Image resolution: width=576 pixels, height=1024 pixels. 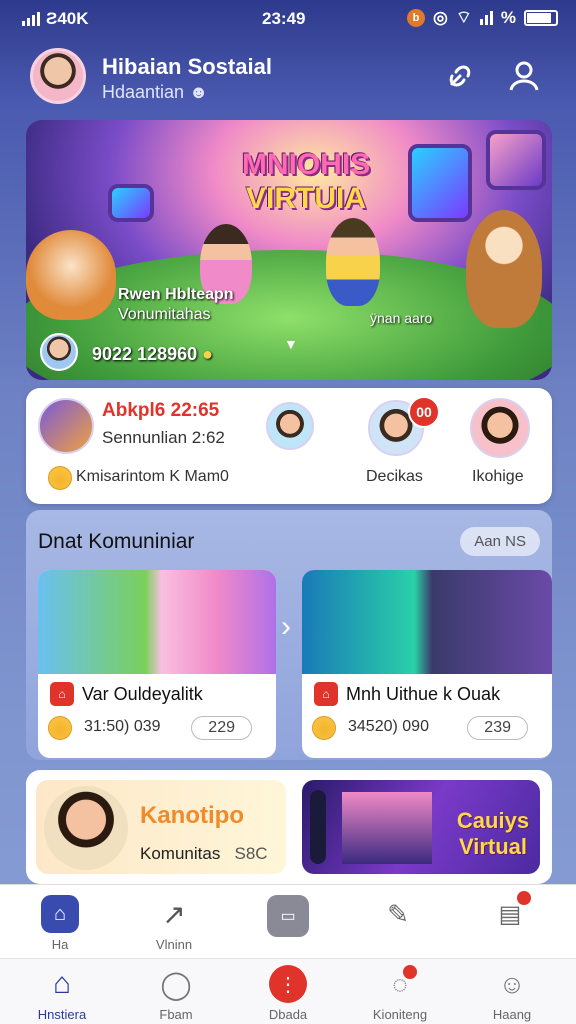 What do you see at coordinates (512, 983) in the screenshot?
I see `profile-icon: ☺` at bounding box center [512, 983].